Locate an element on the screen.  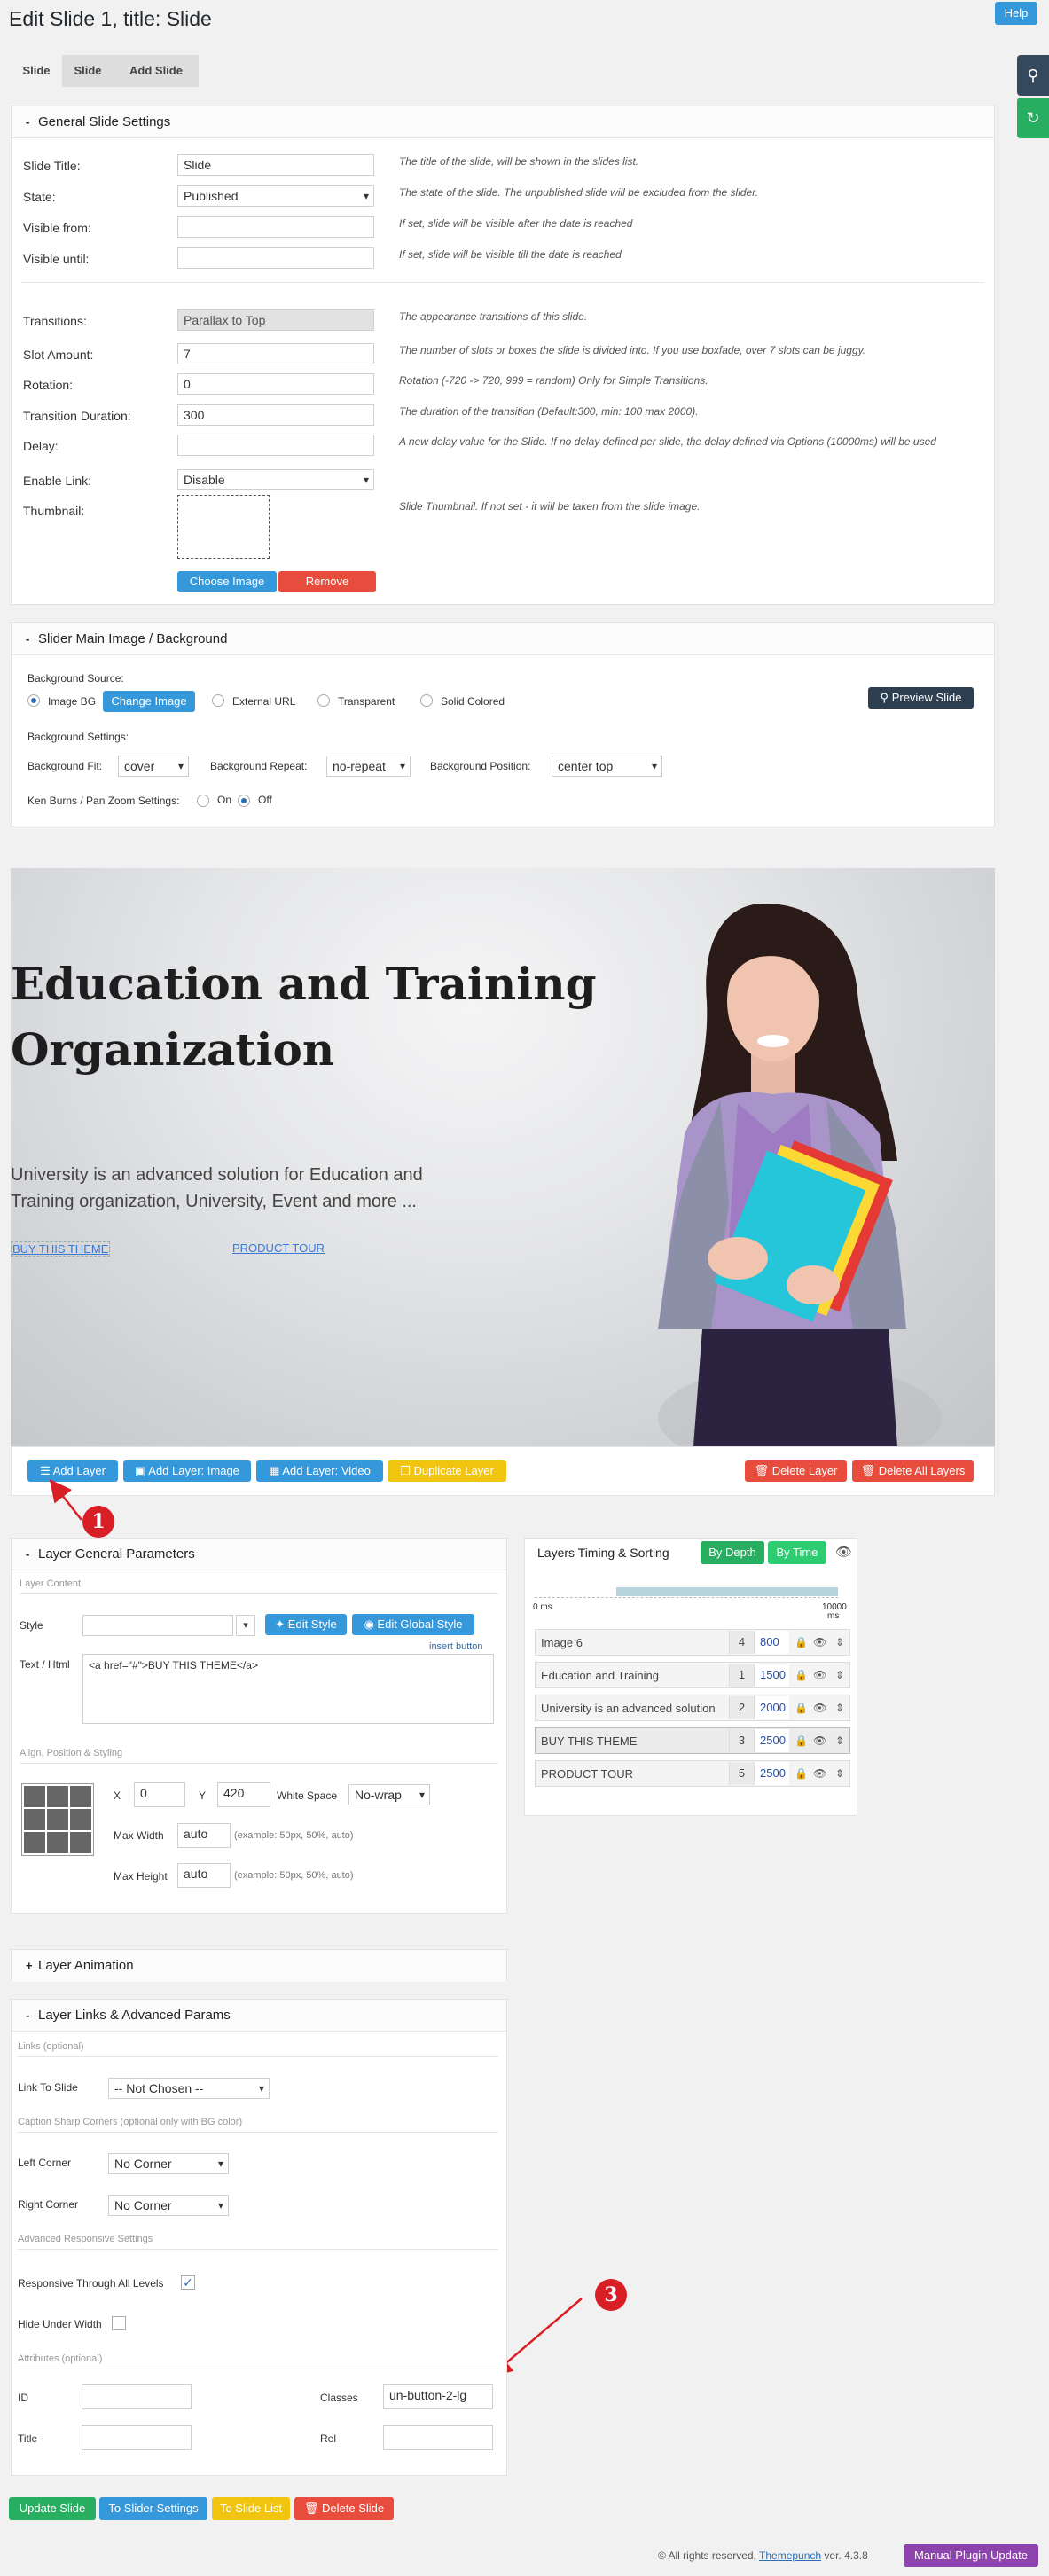
edit-global-style-button: ◉ Edit Global Style is located at coordinates (413, 1624).